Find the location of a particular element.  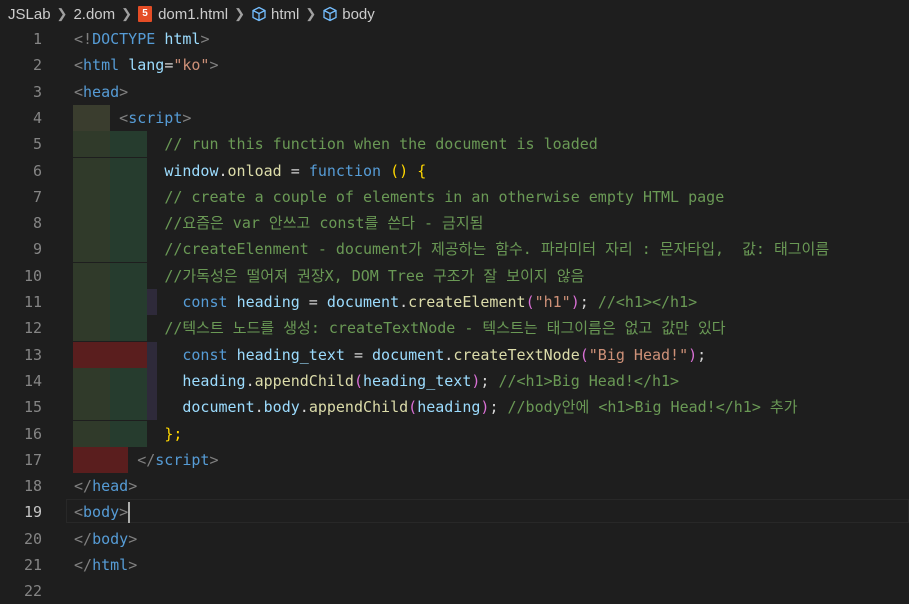

code-line: 8 //요즘은 var 안쓰고 const를 쓴다 - 금지됨 is located at coordinates (454, 223).